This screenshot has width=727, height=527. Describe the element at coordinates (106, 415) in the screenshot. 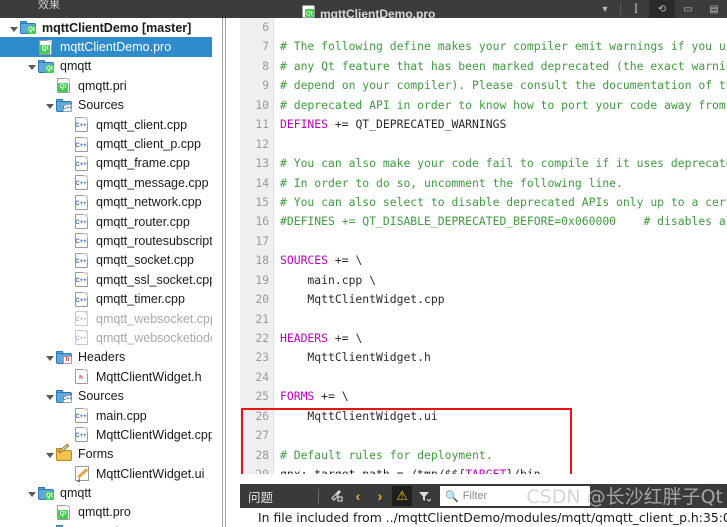

I see `tree-item: C++ main.cpp` at that location.